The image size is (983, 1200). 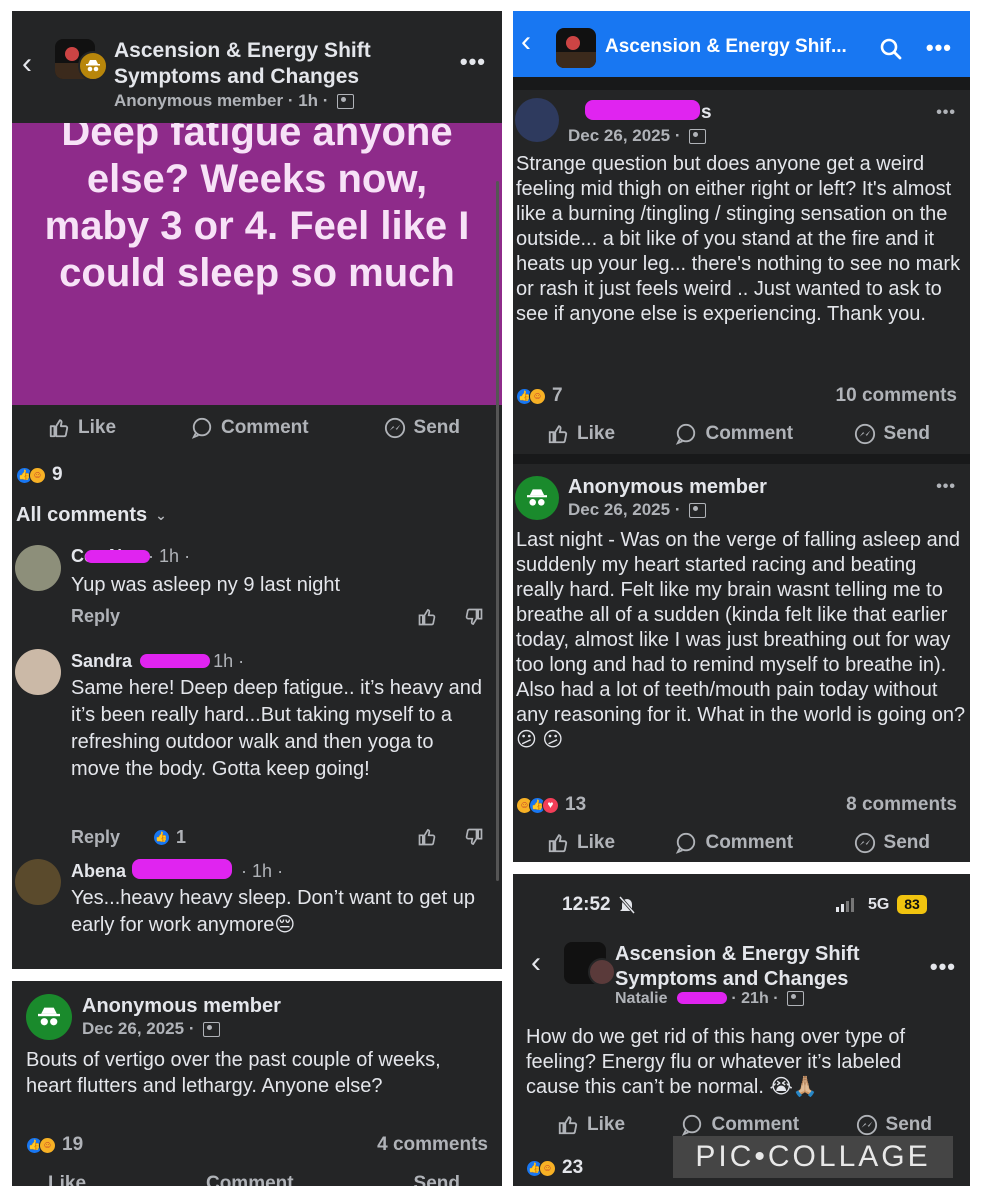 I want to click on post-time: 1h, so click(x=308, y=100).